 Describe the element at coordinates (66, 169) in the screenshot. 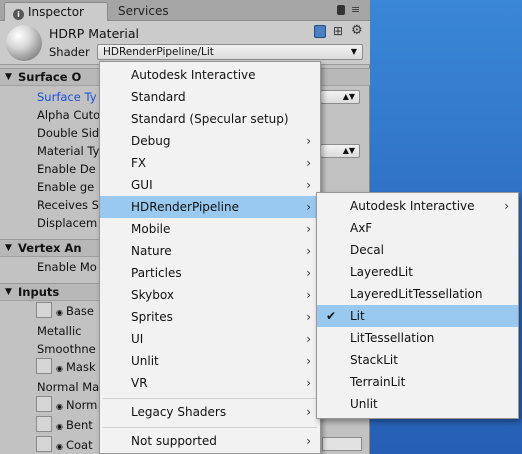

I see `prop-enable-decals: Enable De` at that location.